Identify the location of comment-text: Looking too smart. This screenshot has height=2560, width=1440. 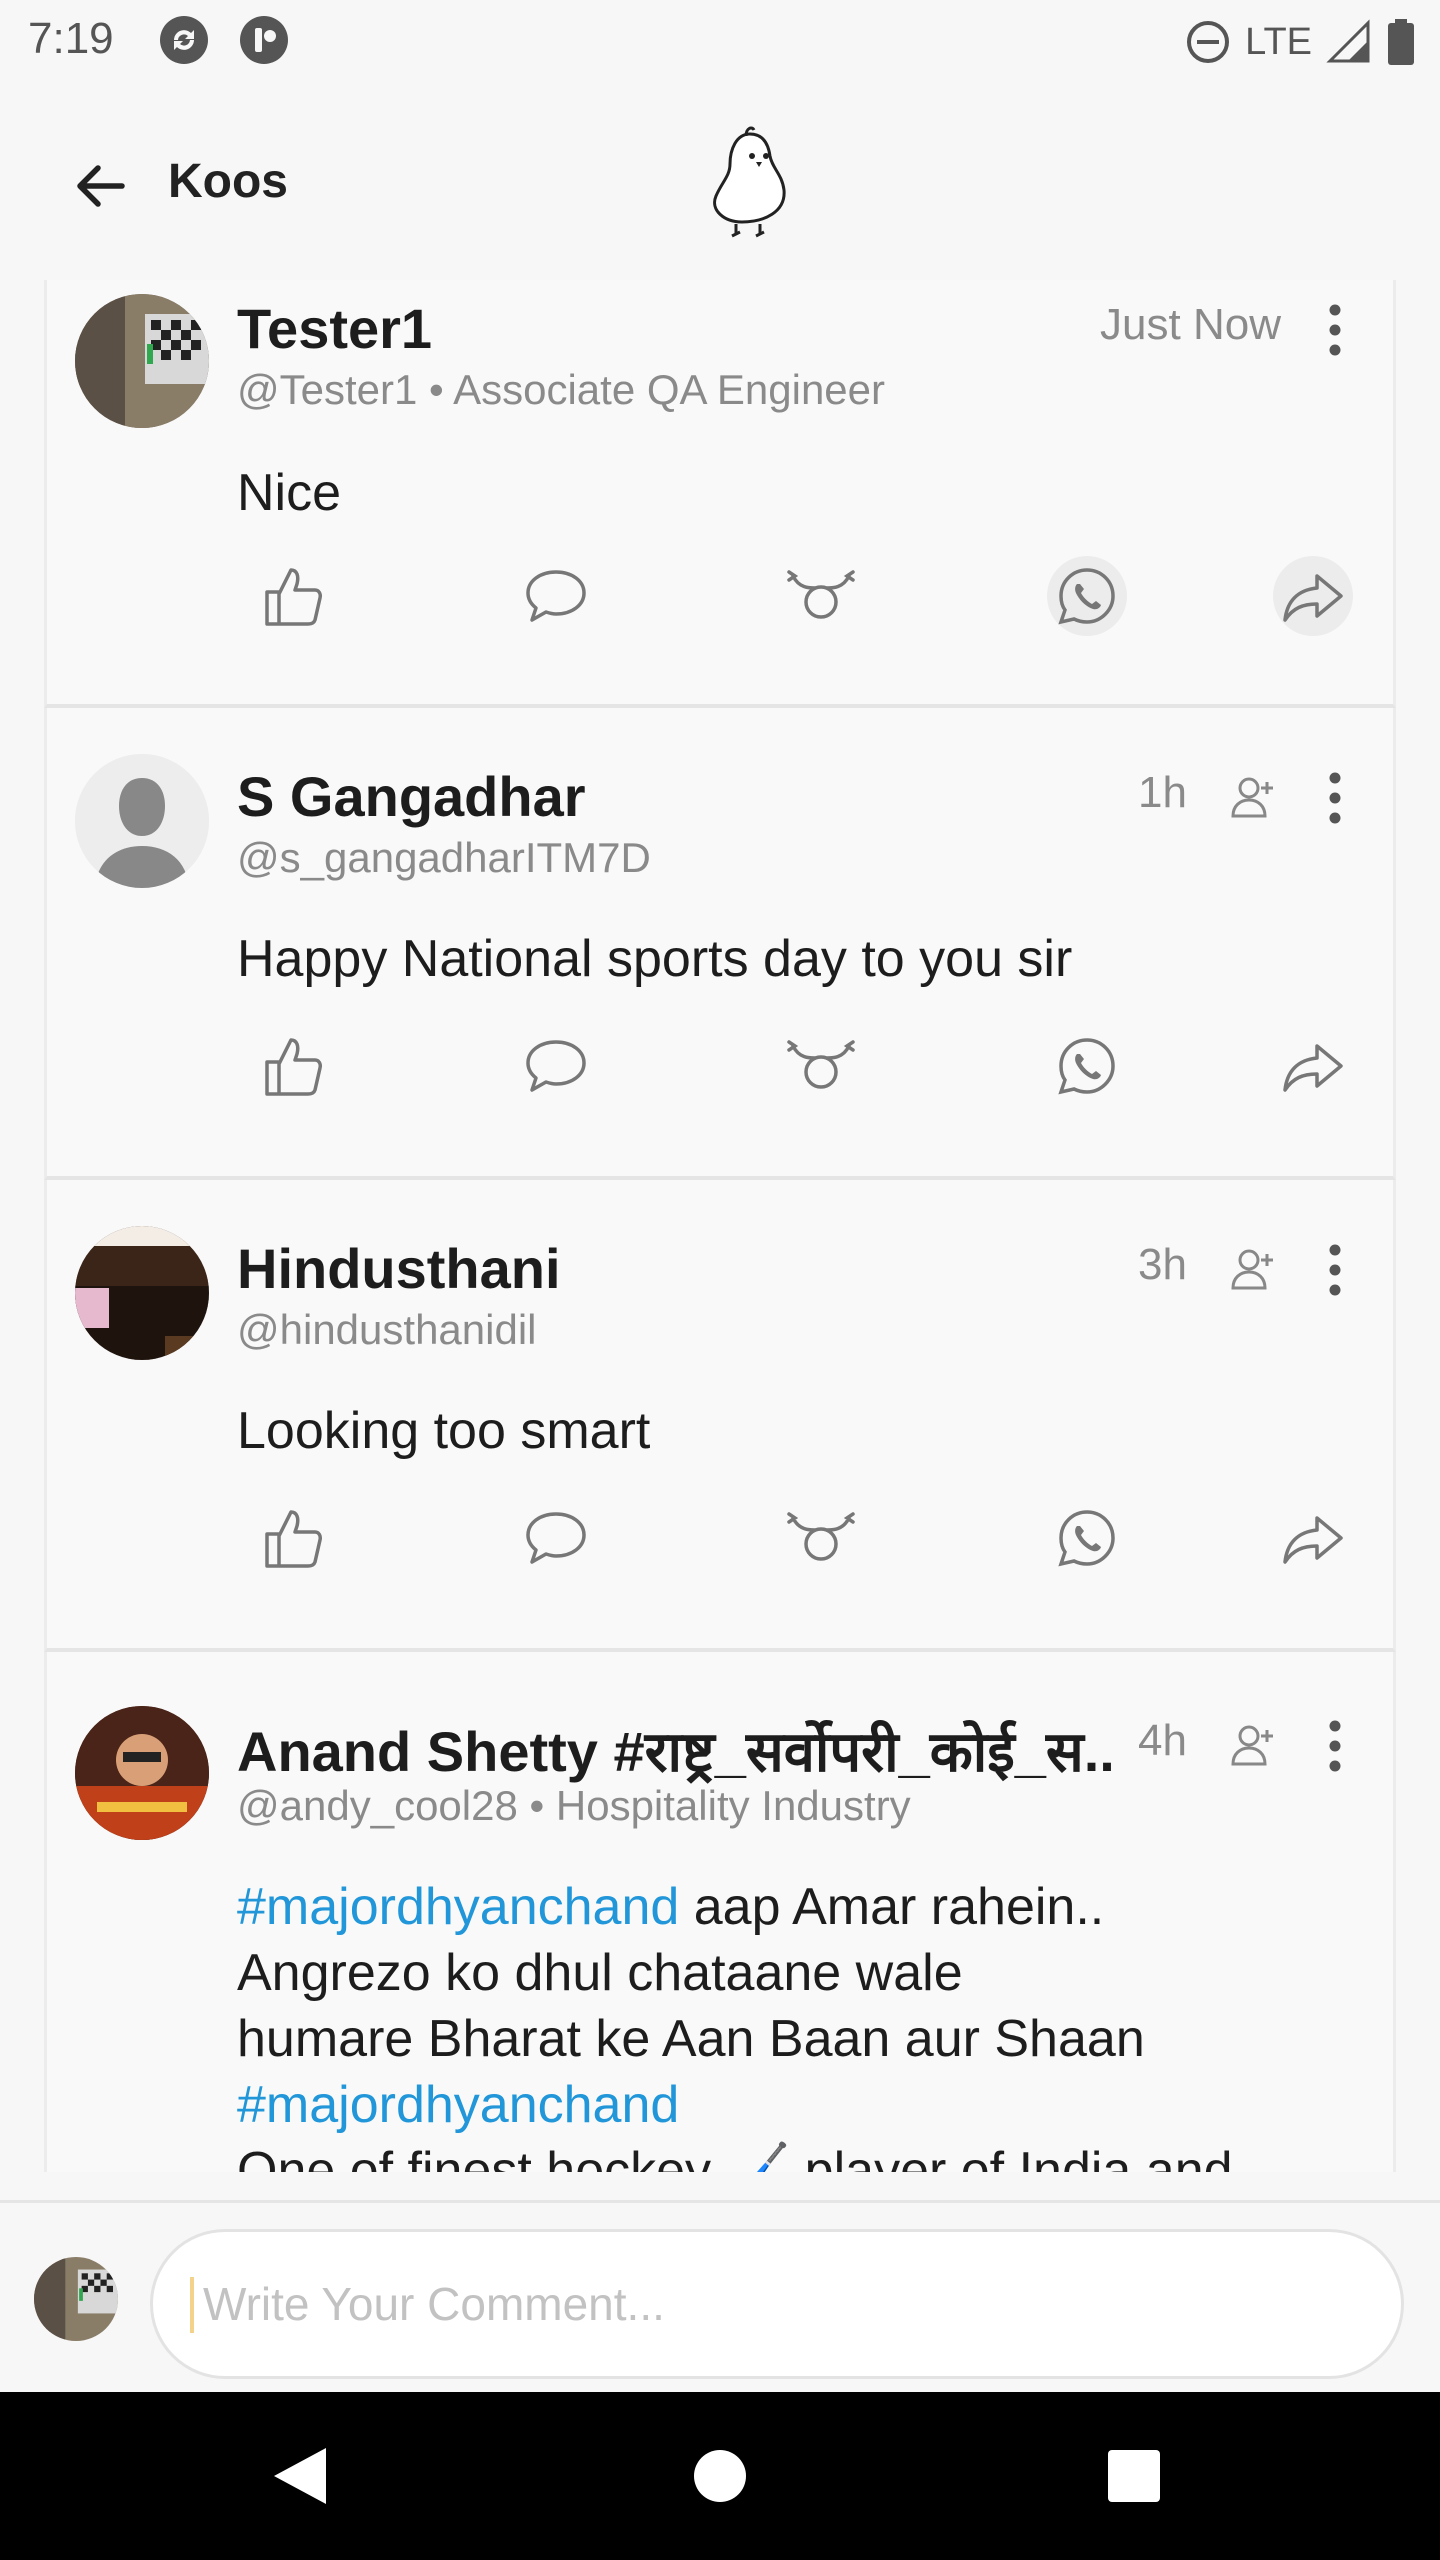
(444, 1431).